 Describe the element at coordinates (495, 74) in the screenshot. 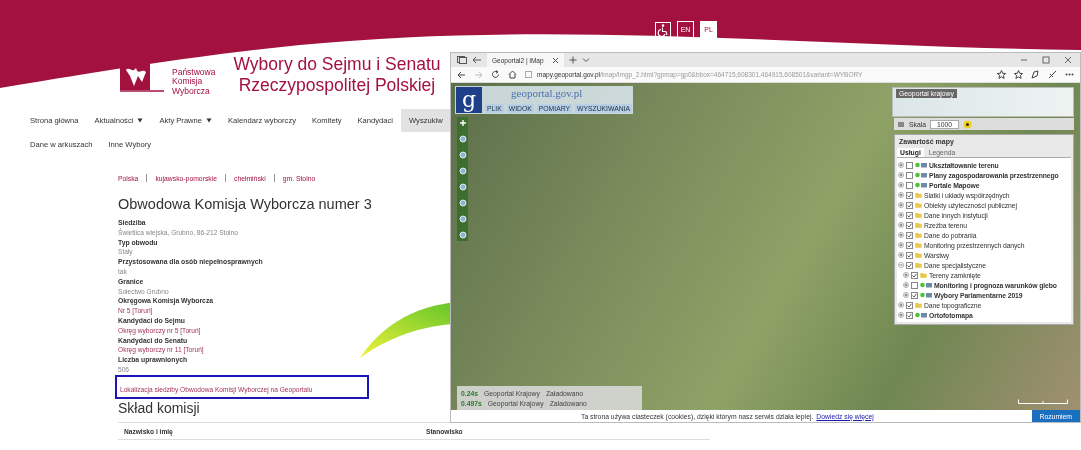

I see `reload-icon` at that location.